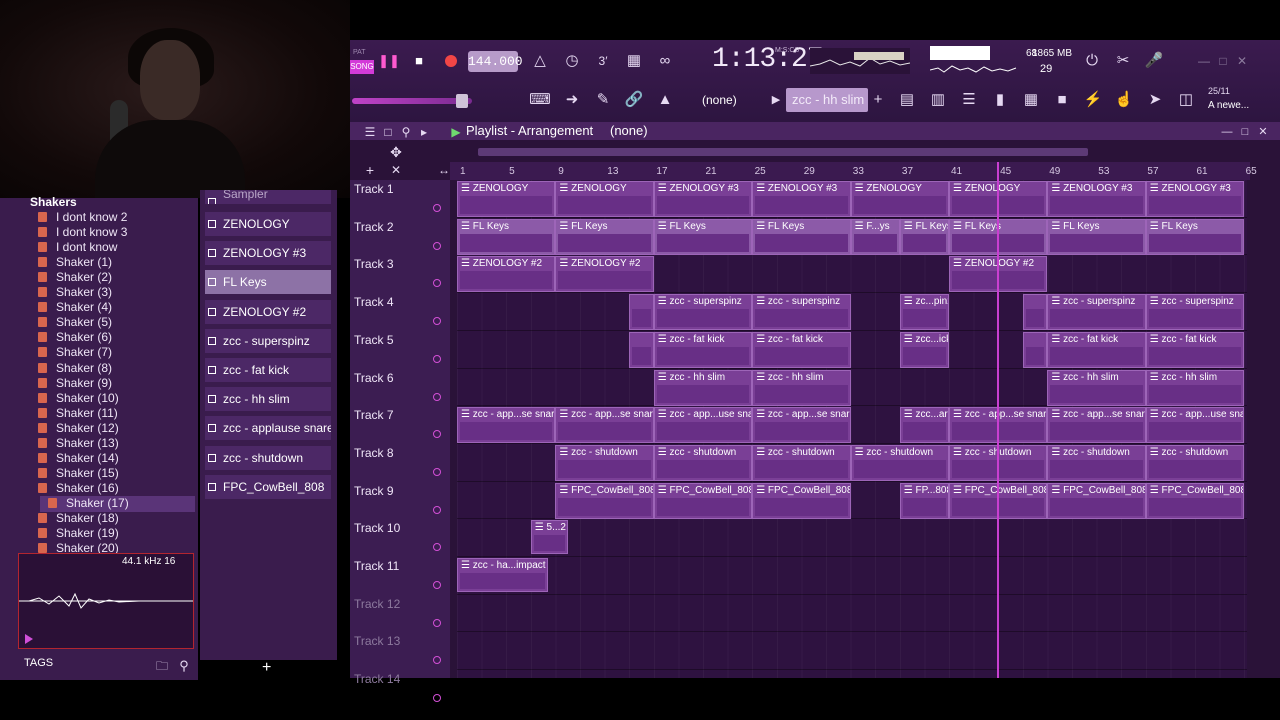 This screenshot has height=720, width=1280. Describe the element at coordinates (396, 170) in the screenshot. I see `remove-icon: ✕` at that location.